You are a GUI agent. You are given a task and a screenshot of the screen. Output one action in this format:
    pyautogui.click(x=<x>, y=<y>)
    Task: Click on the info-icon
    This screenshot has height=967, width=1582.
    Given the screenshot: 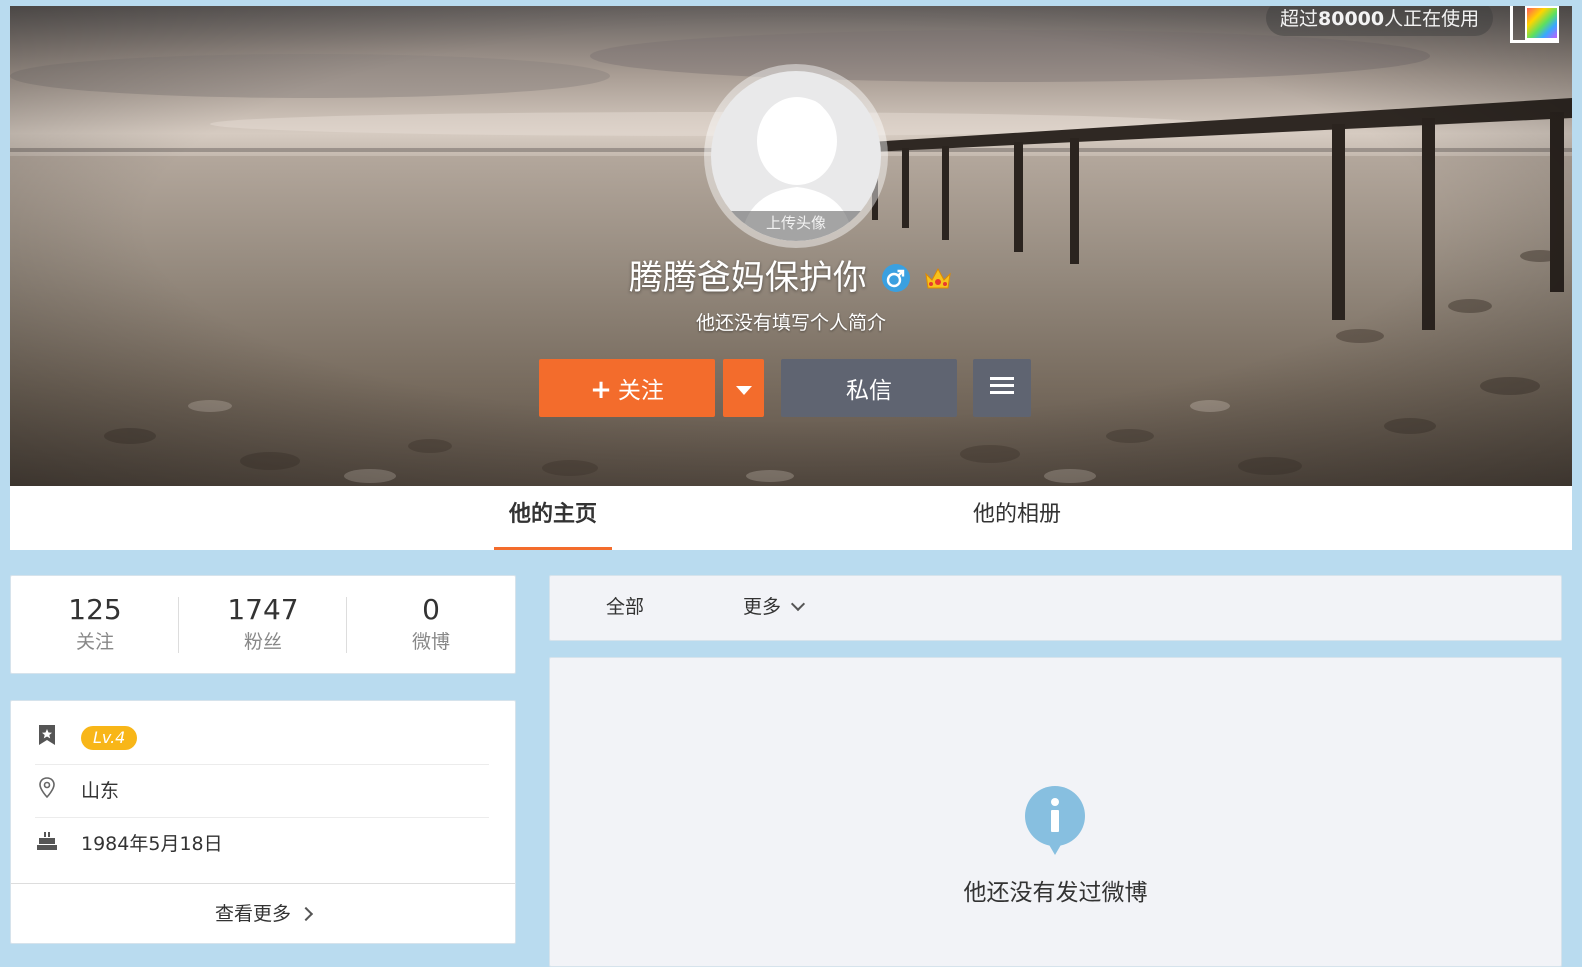 What is the action you would take?
    pyautogui.click(x=1055, y=821)
    